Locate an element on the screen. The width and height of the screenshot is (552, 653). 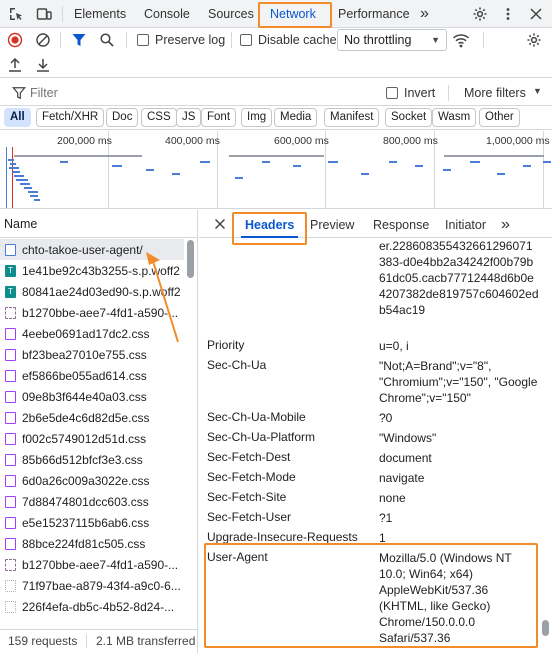
request-row: 7d88474801dcc603.css is located at coordinates (92, 501).